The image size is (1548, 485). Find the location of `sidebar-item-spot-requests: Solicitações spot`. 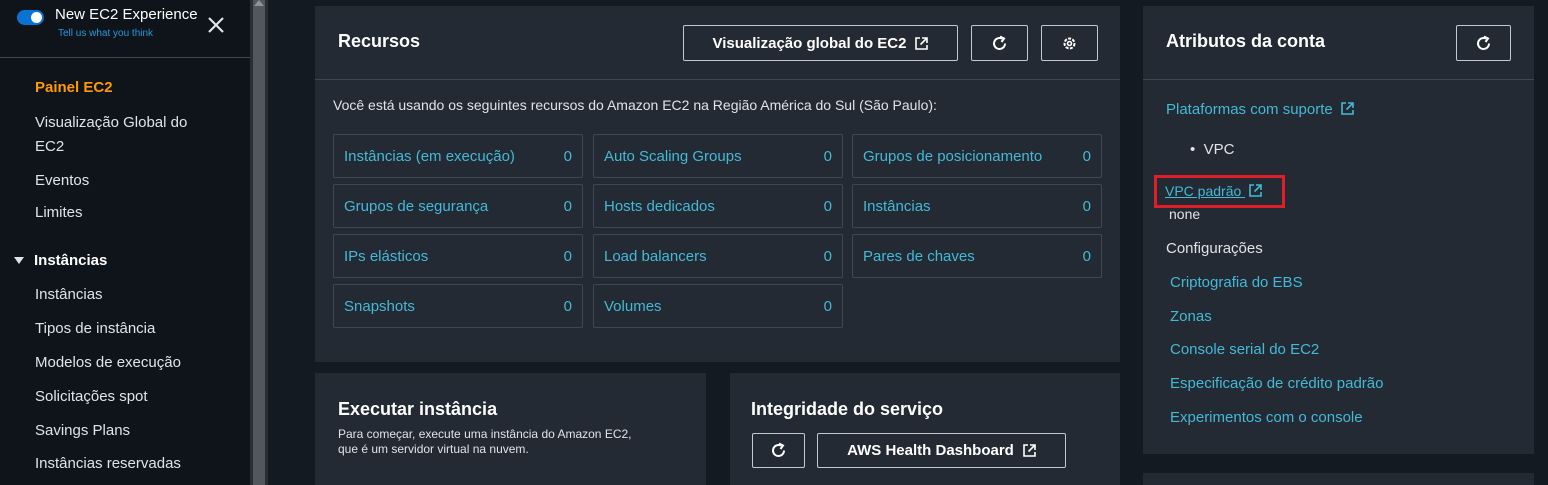

sidebar-item-spot-requests: Solicitações spot is located at coordinates (91, 396).